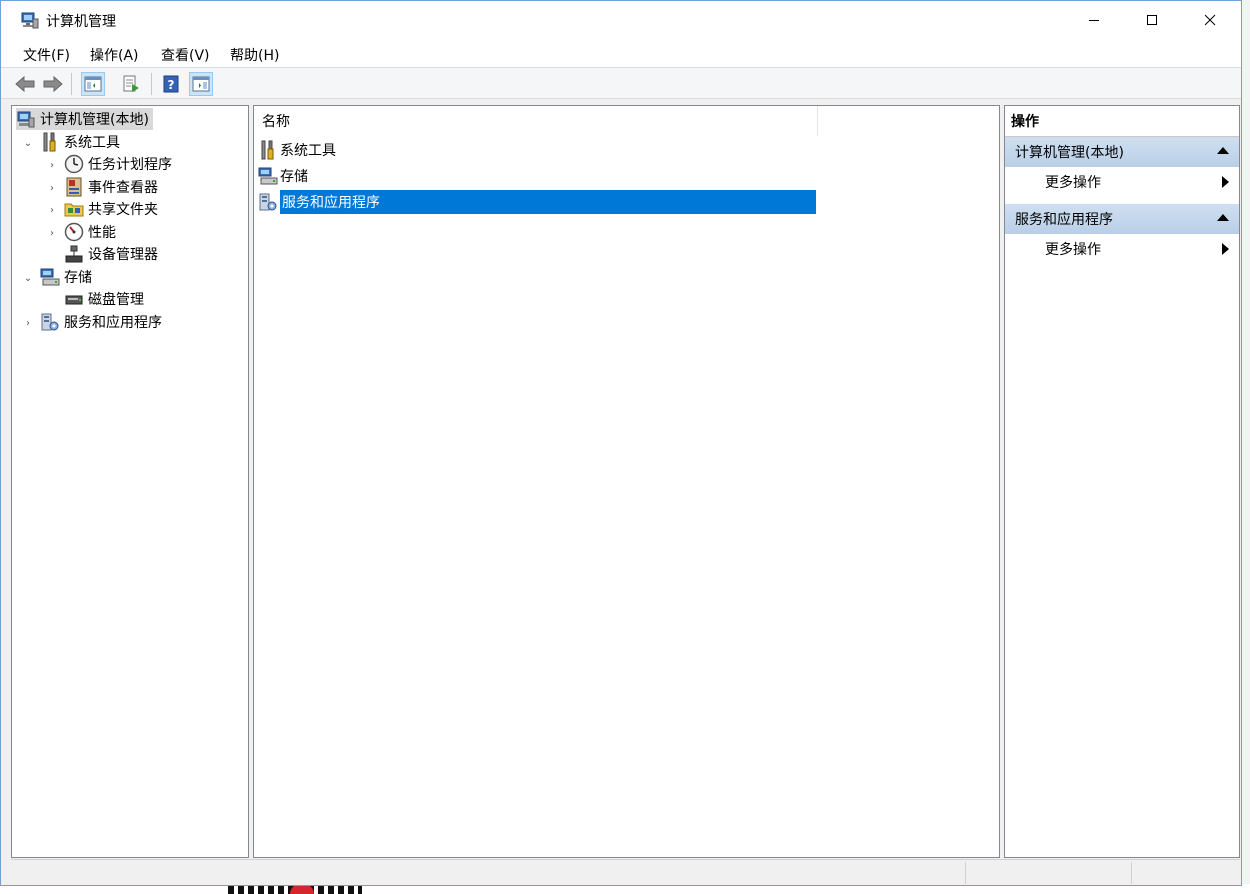 This screenshot has width=1250, height=894. I want to click on help-button: ?, so click(171, 84).